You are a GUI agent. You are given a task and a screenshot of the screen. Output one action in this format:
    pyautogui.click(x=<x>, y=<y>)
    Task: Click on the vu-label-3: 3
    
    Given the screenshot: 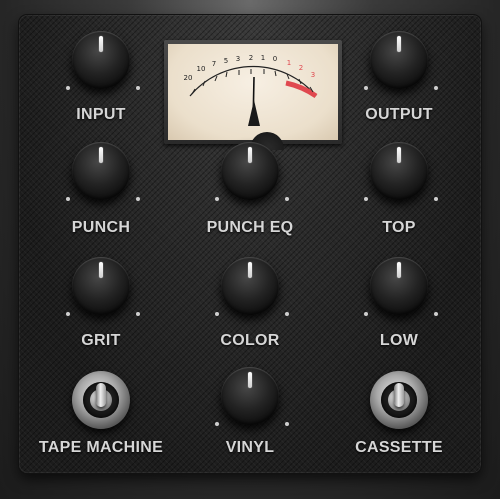 What is the action you would take?
    pyautogui.click(x=238, y=59)
    